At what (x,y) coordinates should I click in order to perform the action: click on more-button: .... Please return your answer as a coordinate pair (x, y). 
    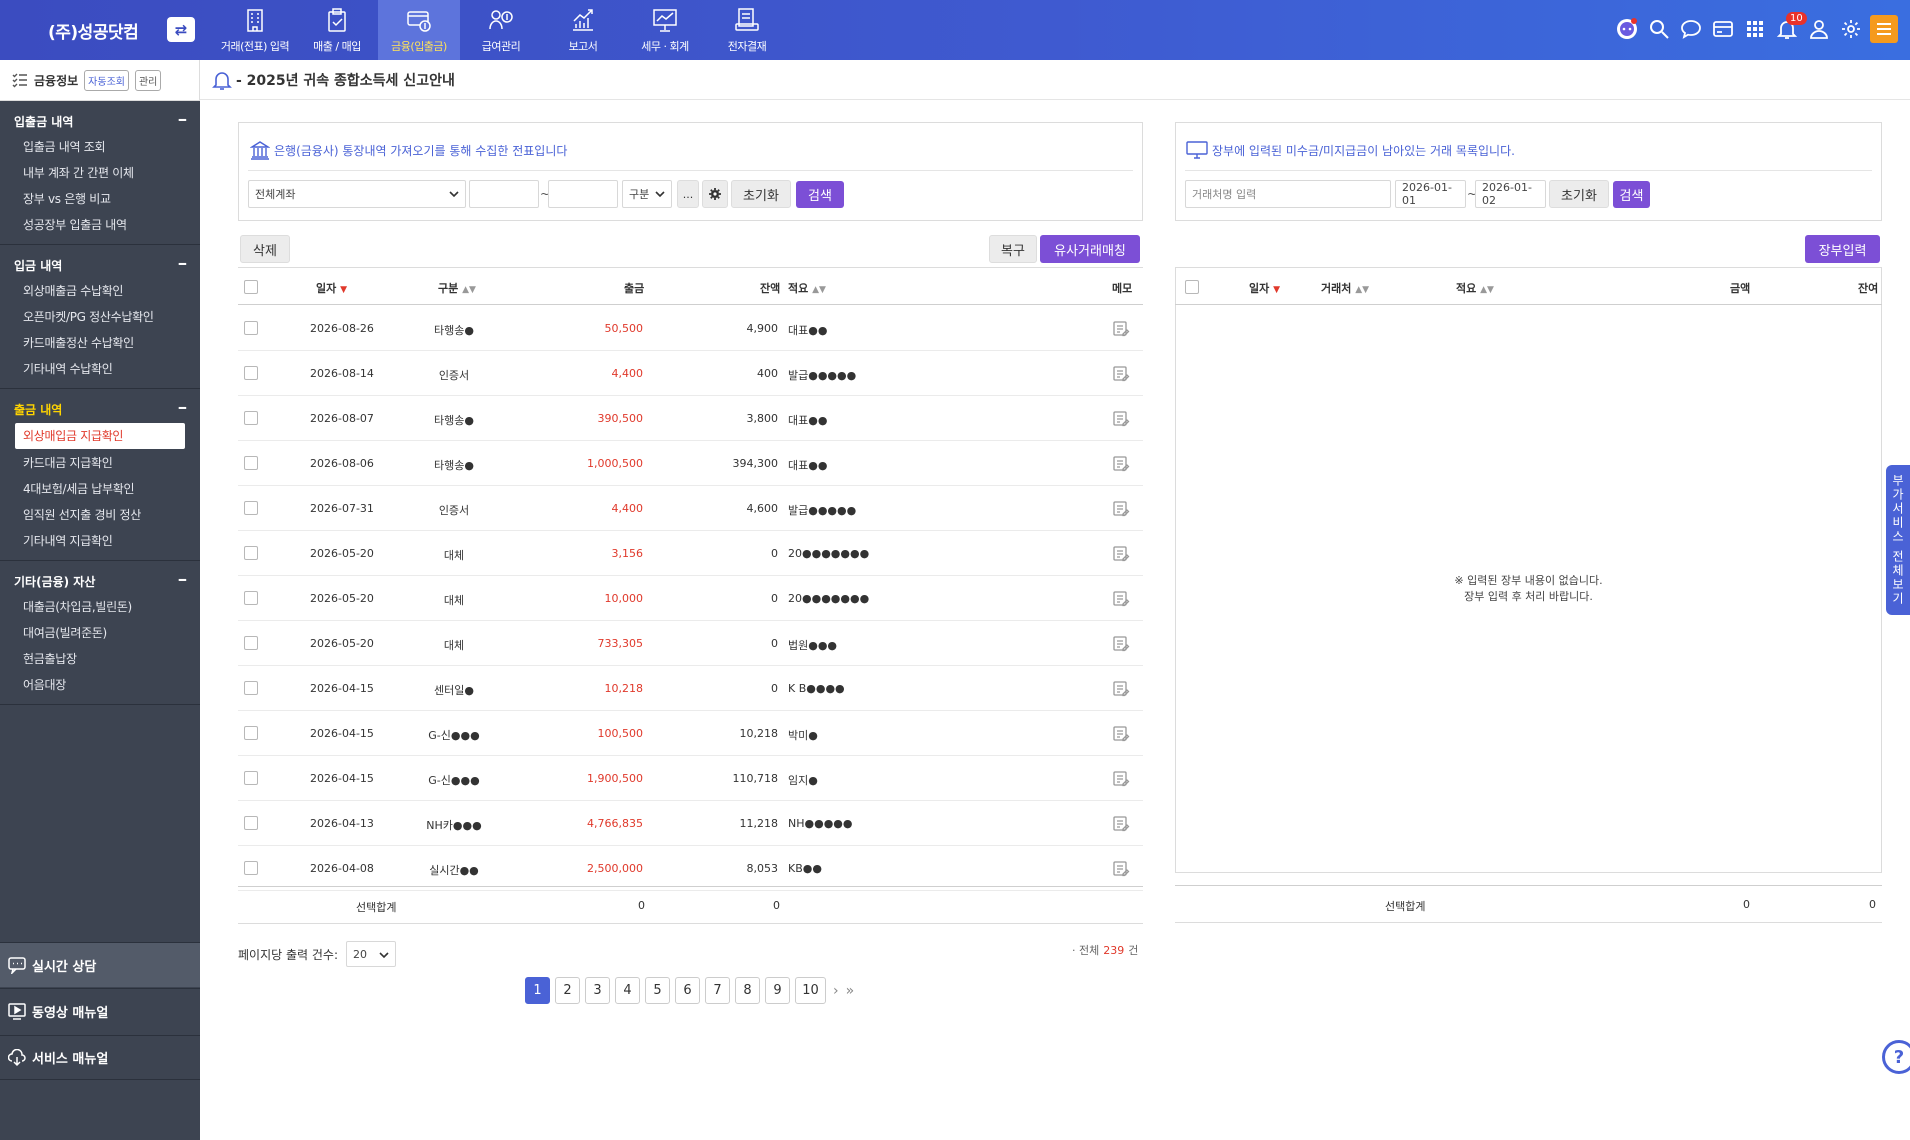
    Looking at the image, I should click on (688, 194).